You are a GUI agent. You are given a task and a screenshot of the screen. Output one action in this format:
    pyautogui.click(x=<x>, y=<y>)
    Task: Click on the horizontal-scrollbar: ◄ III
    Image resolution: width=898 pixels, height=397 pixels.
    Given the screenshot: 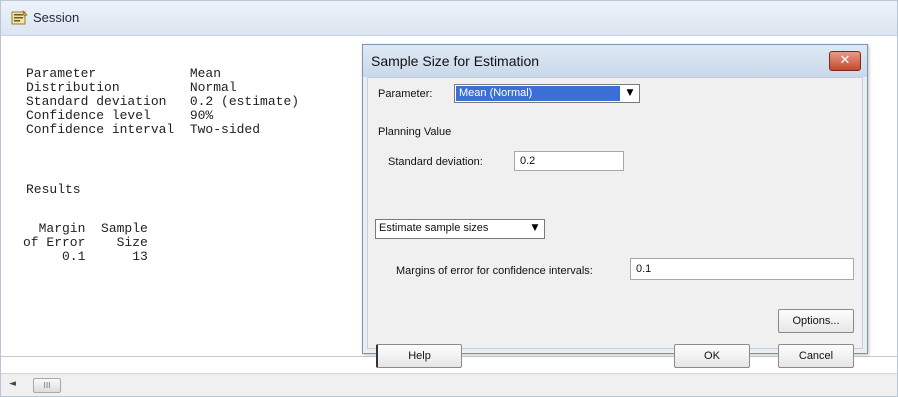 What is the action you would take?
    pyautogui.click(x=449, y=384)
    